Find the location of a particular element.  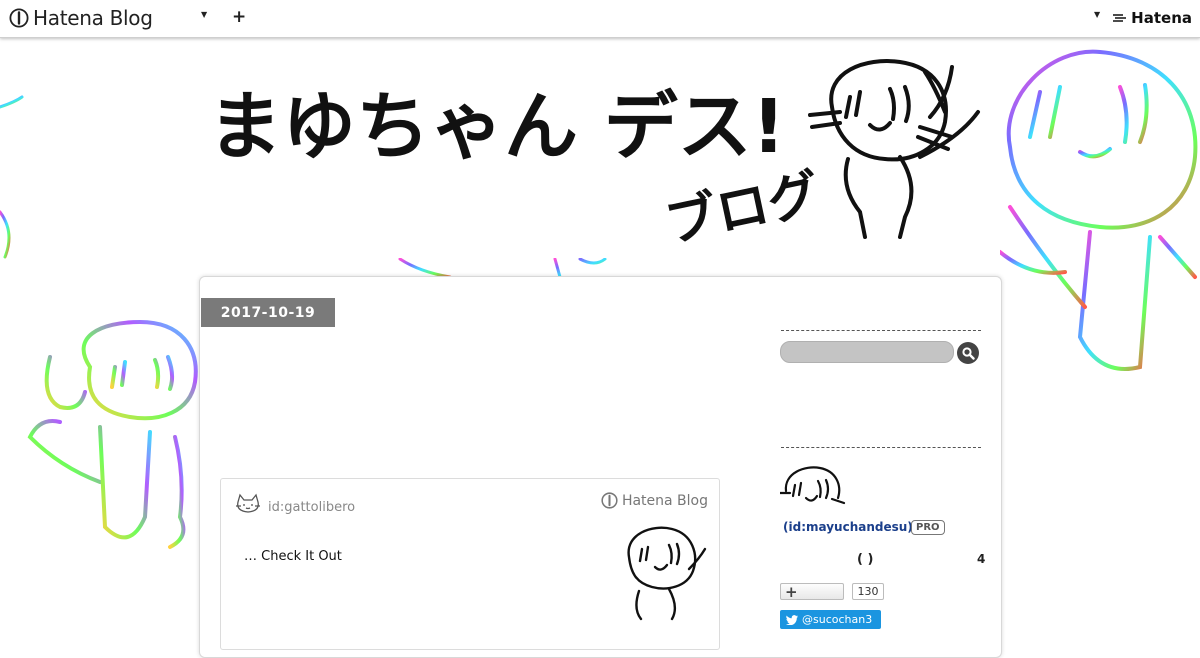

cat-drawing is located at coordinates (894, 149).